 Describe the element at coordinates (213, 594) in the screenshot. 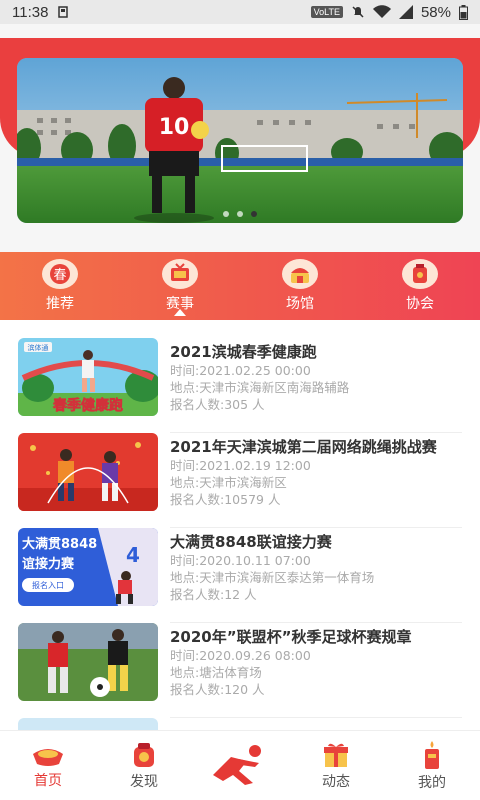

I see `event-signups: 报名人数:12 人` at that location.